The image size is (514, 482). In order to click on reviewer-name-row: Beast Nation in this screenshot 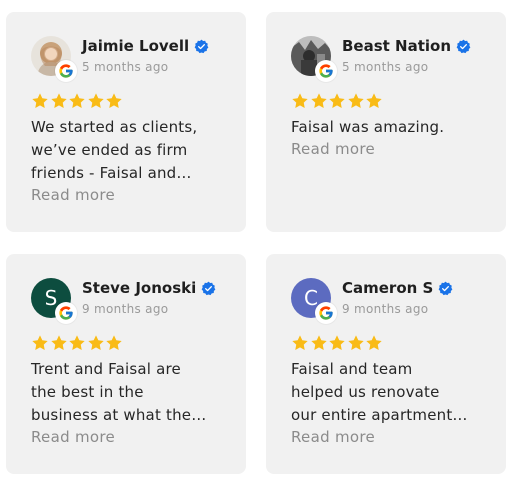, I will do `click(406, 46)`.